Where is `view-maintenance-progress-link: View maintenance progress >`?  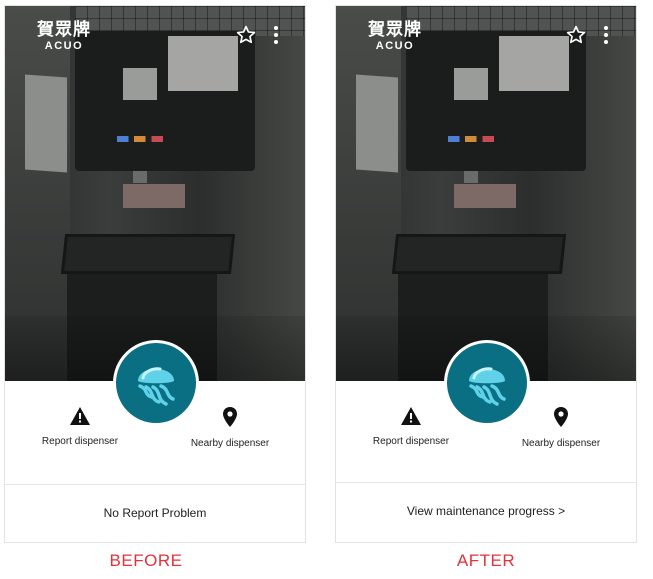 view-maintenance-progress-link: View maintenance progress > is located at coordinates (486, 511).